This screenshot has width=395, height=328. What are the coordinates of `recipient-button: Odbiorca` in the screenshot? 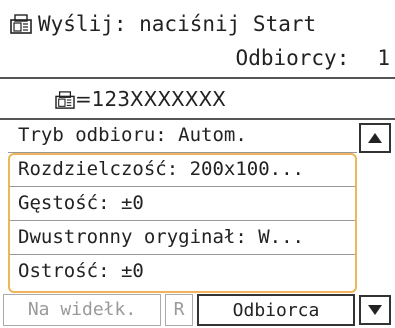 It's located at (276, 310).